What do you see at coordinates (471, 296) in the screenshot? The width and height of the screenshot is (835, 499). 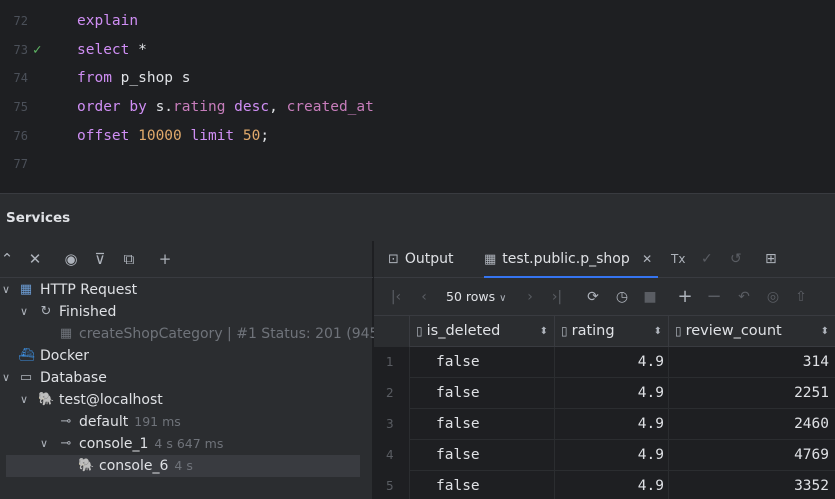 I see `page-size-value: 50 rows` at bounding box center [471, 296].